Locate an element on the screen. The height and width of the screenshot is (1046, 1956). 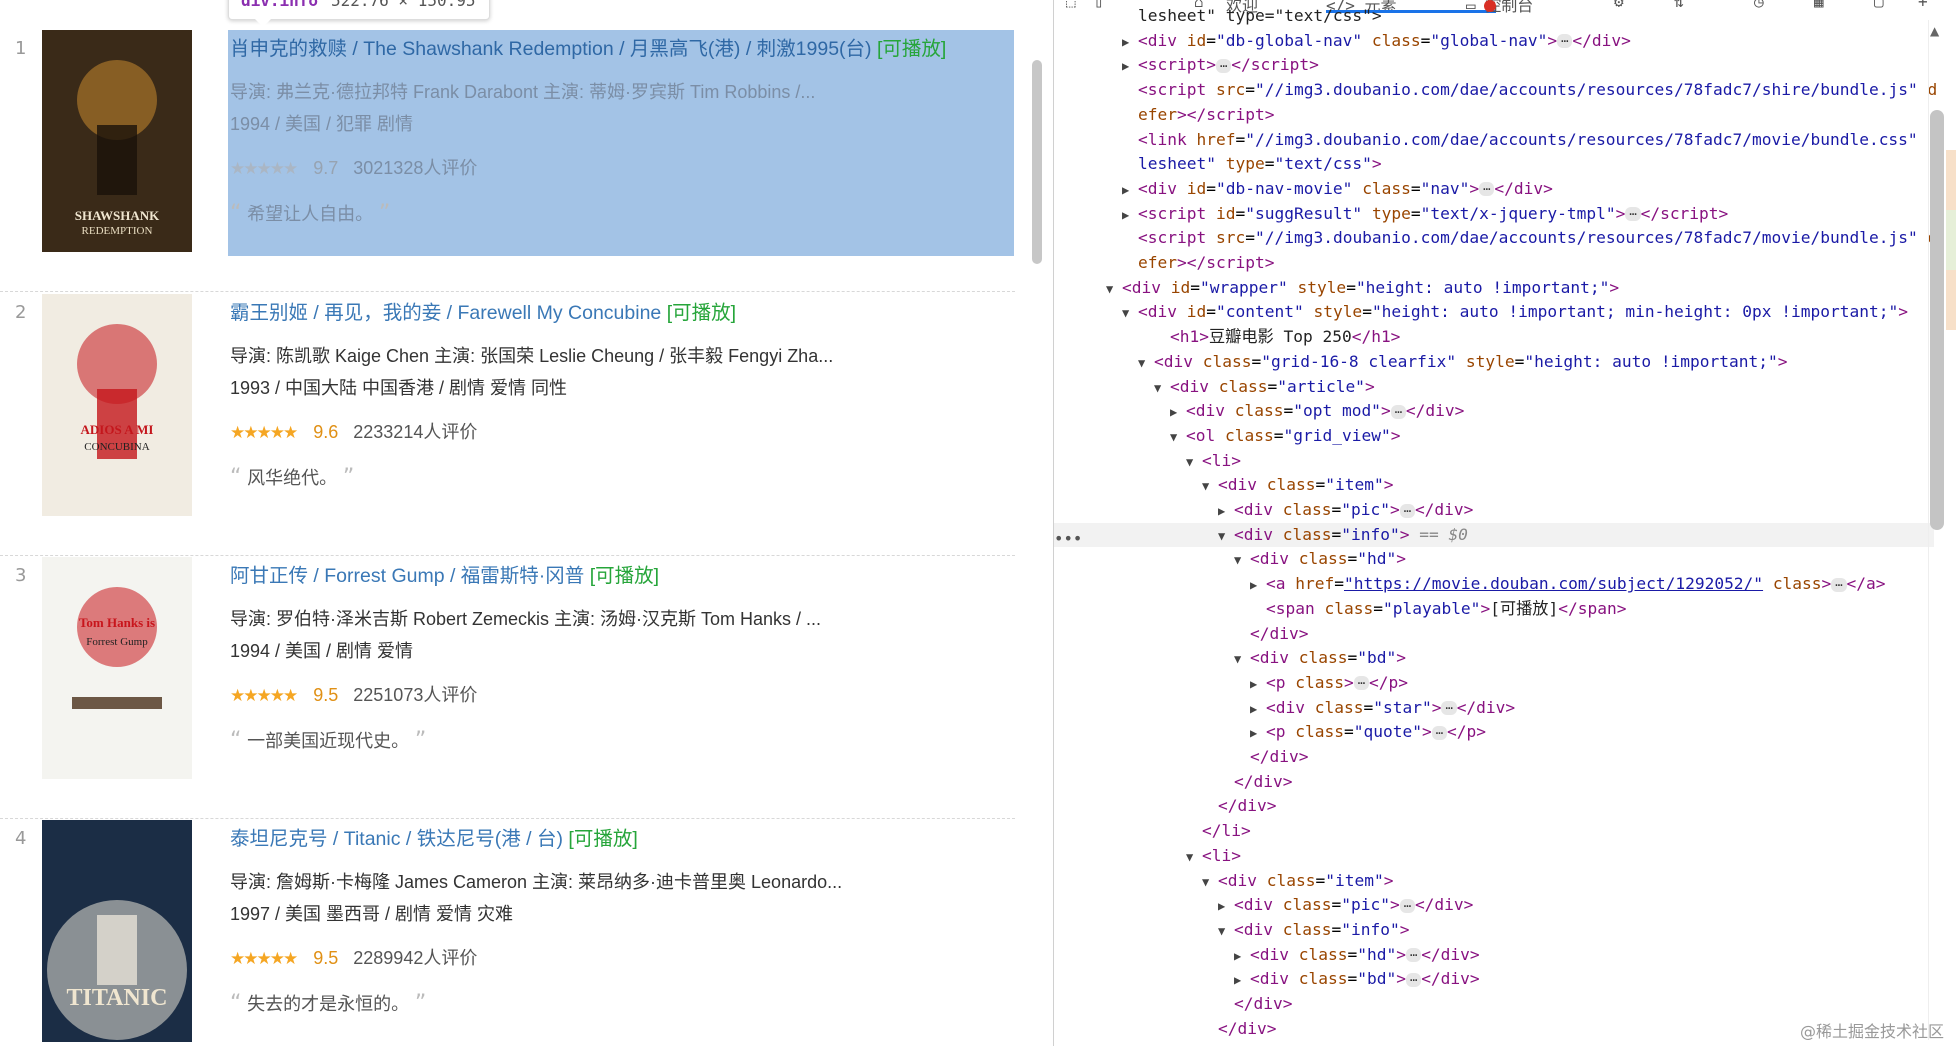
dom-node-line: <h1>豆瓣电影 Top 250</h1> is located at coordinates (1494, 337).